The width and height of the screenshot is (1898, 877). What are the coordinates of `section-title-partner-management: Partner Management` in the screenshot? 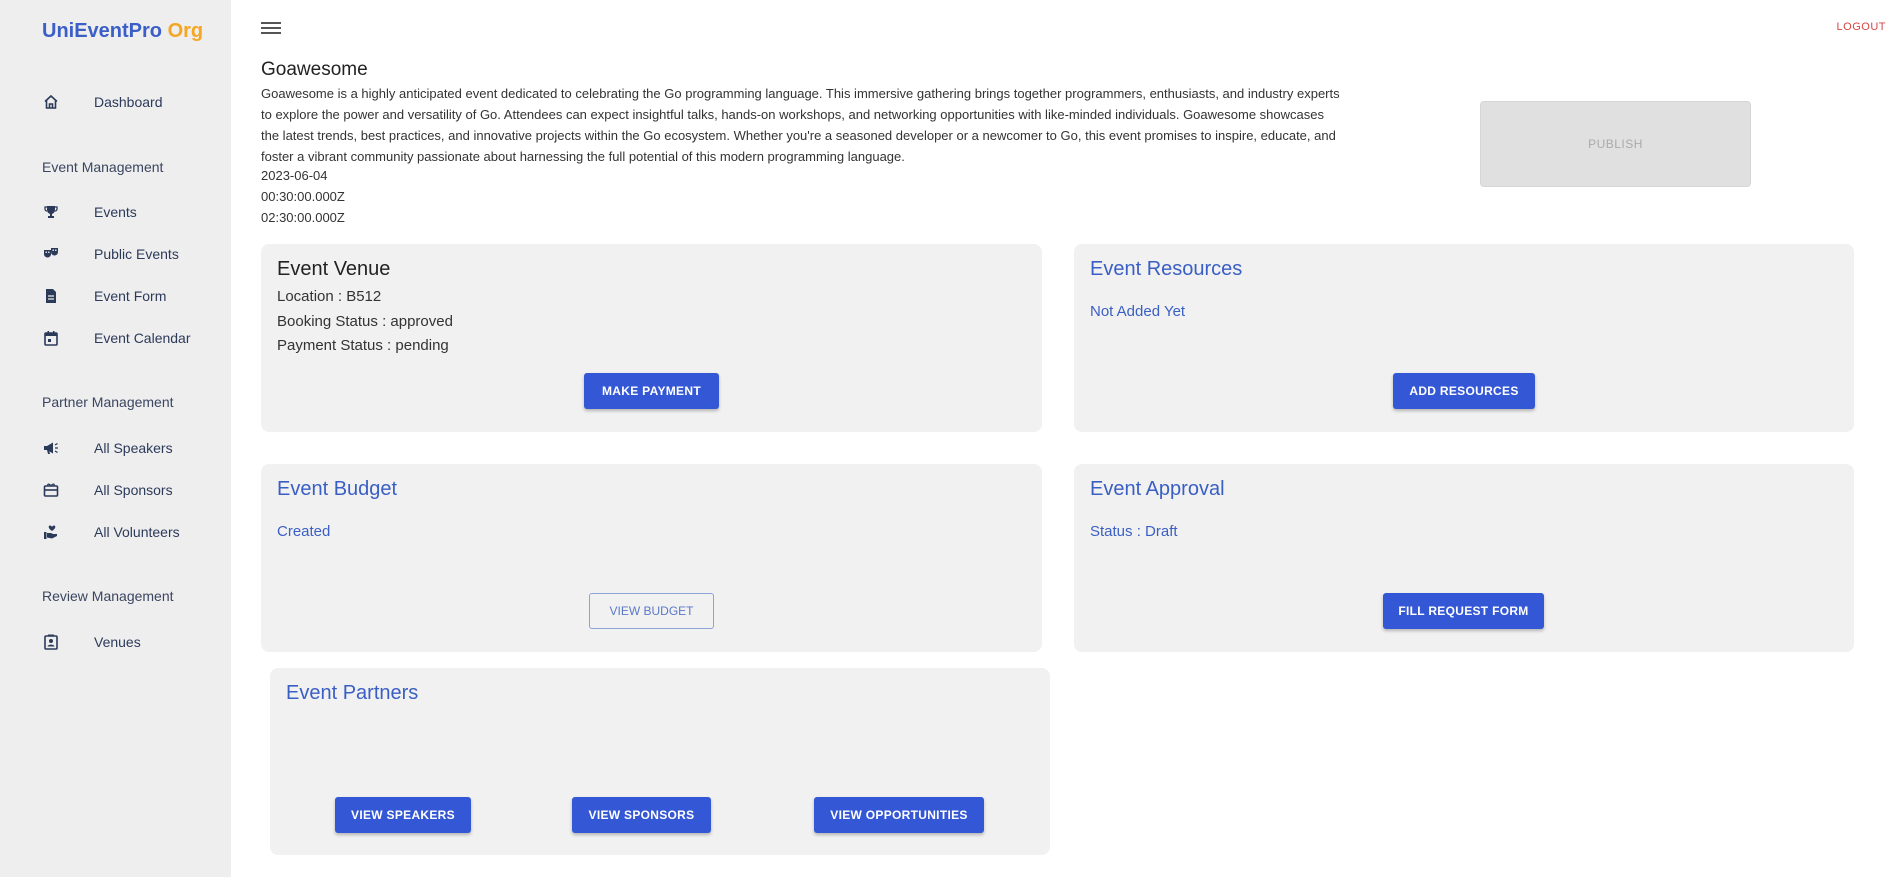 It's located at (108, 402).